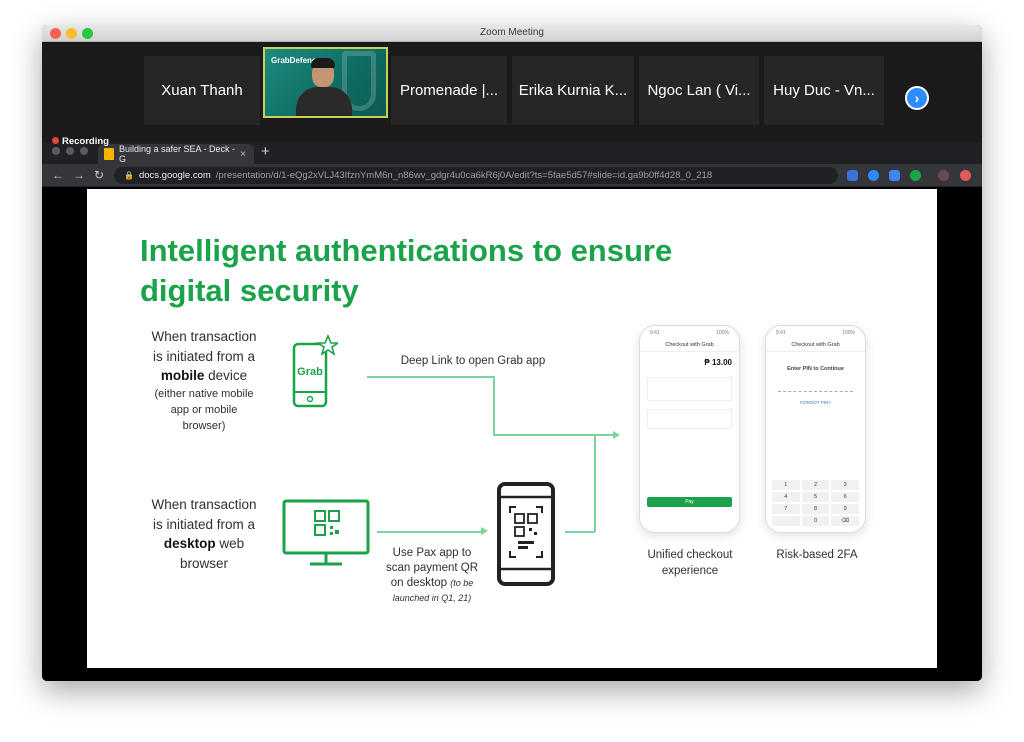  Describe the element at coordinates (815, 509) in the screenshot. I see `keypad-key: 8` at that location.